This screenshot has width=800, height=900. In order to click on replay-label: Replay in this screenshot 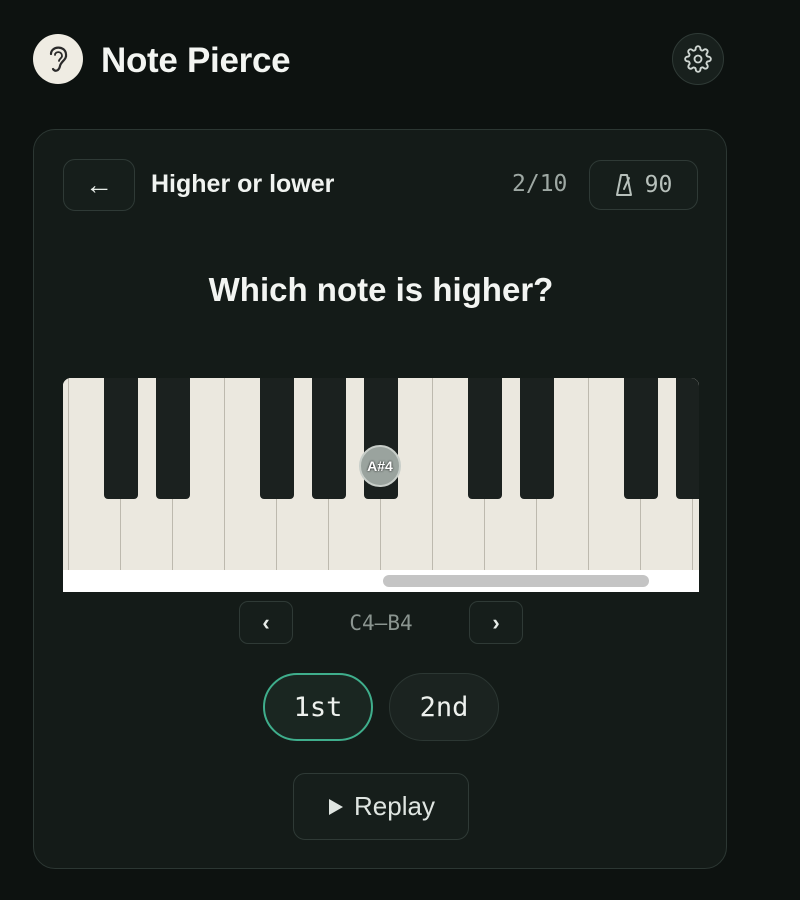, I will do `click(394, 806)`.